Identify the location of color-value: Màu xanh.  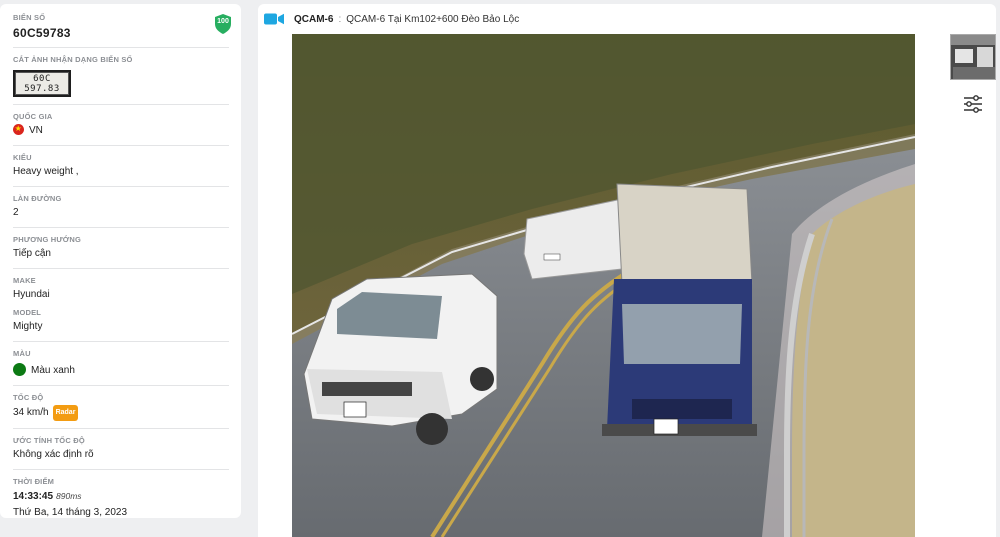
(53, 370).